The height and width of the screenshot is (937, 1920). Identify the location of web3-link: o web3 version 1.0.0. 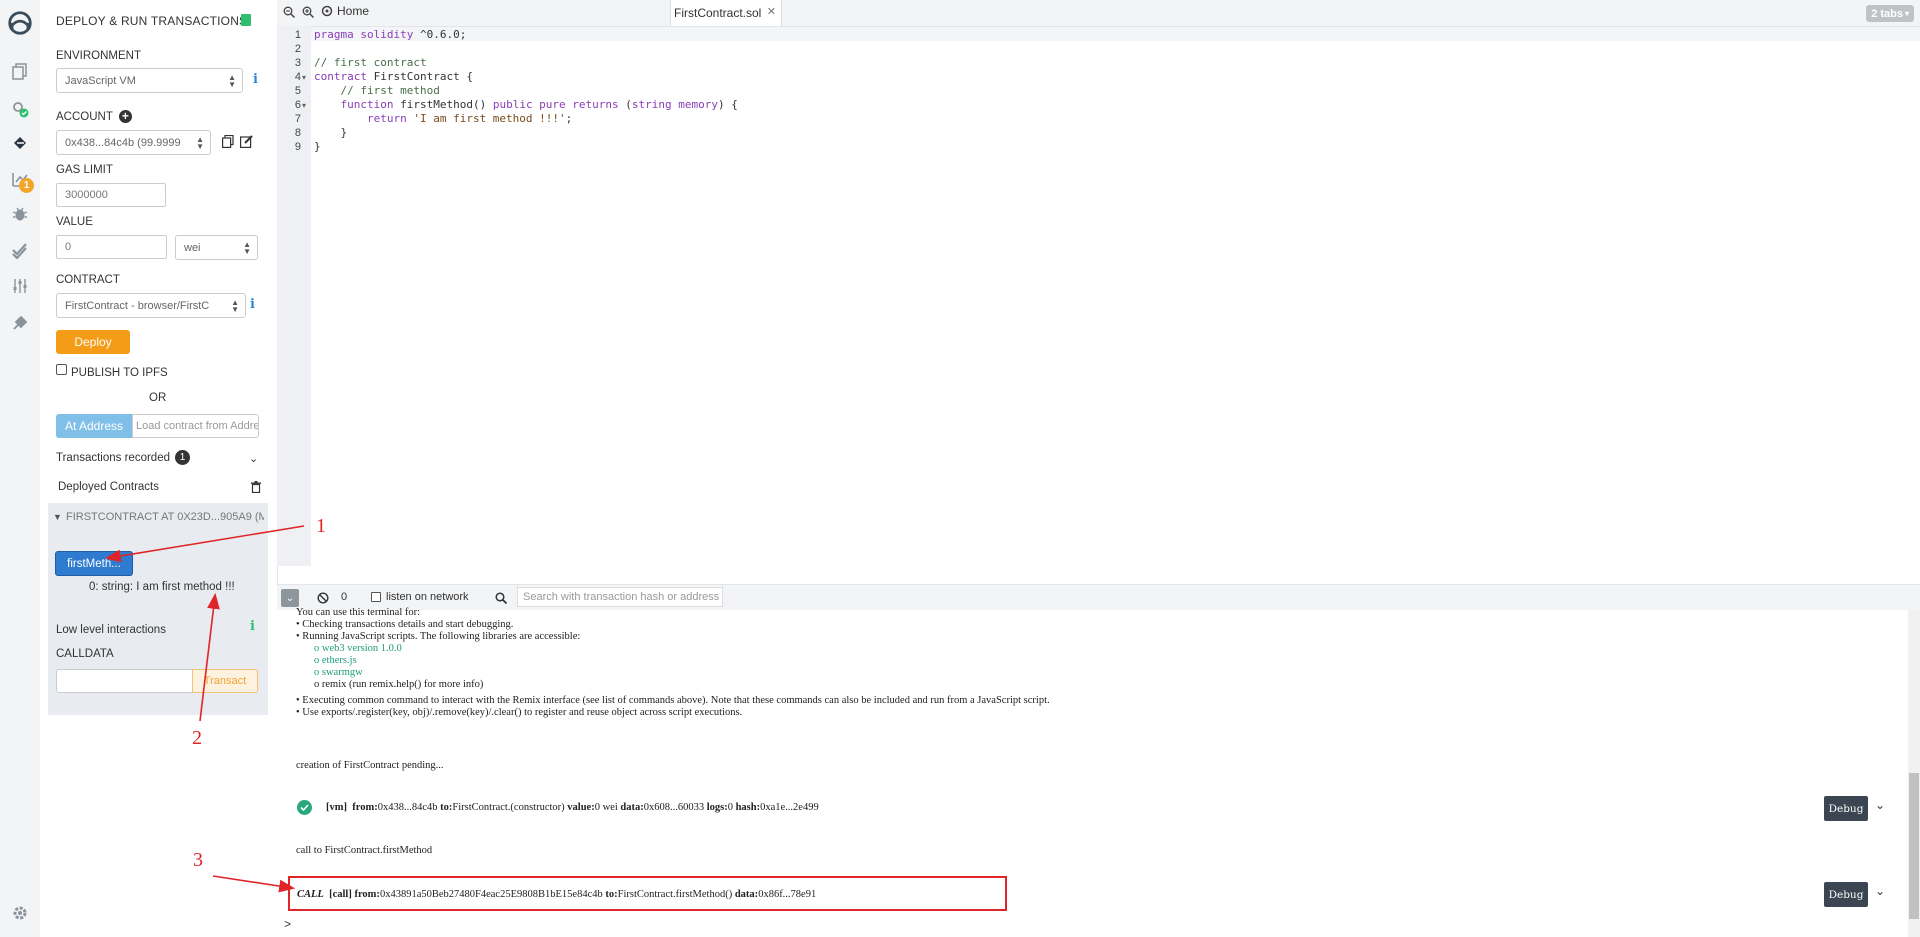
(358, 648).